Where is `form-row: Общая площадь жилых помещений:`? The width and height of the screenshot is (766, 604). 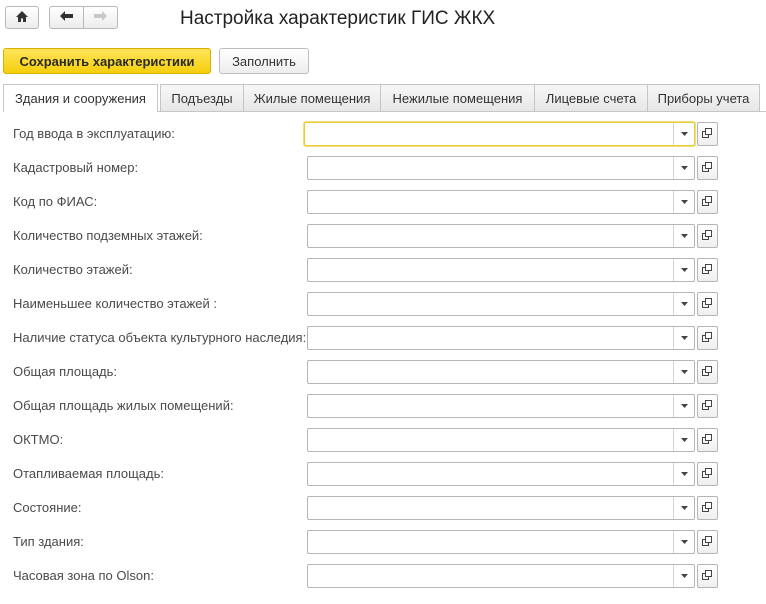
form-row: Общая площадь жилых помещений: is located at coordinates (383, 406).